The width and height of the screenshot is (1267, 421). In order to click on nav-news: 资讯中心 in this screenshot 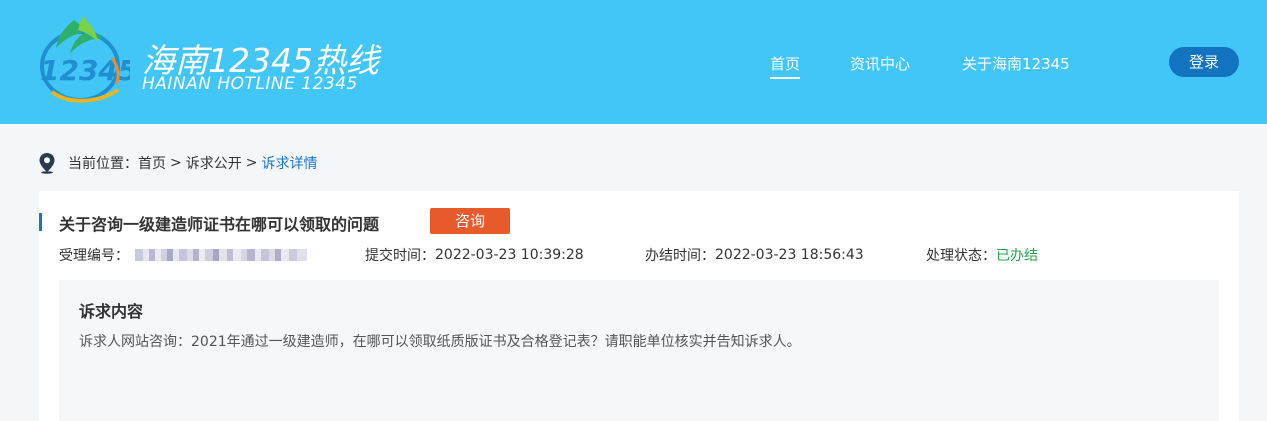, I will do `click(880, 63)`.